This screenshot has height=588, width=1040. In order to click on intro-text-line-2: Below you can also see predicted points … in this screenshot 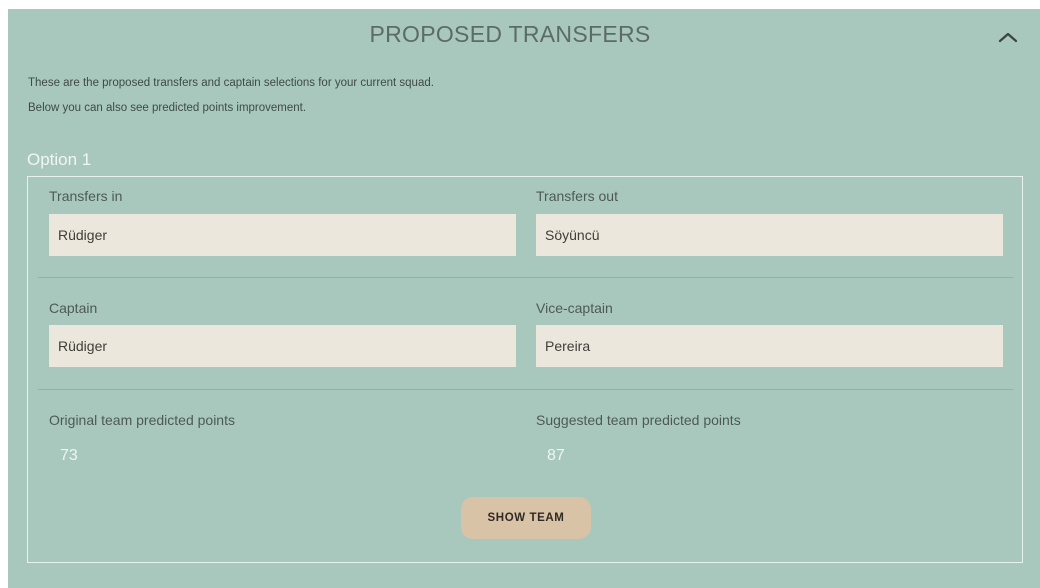, I will do `click(167, 108)`.